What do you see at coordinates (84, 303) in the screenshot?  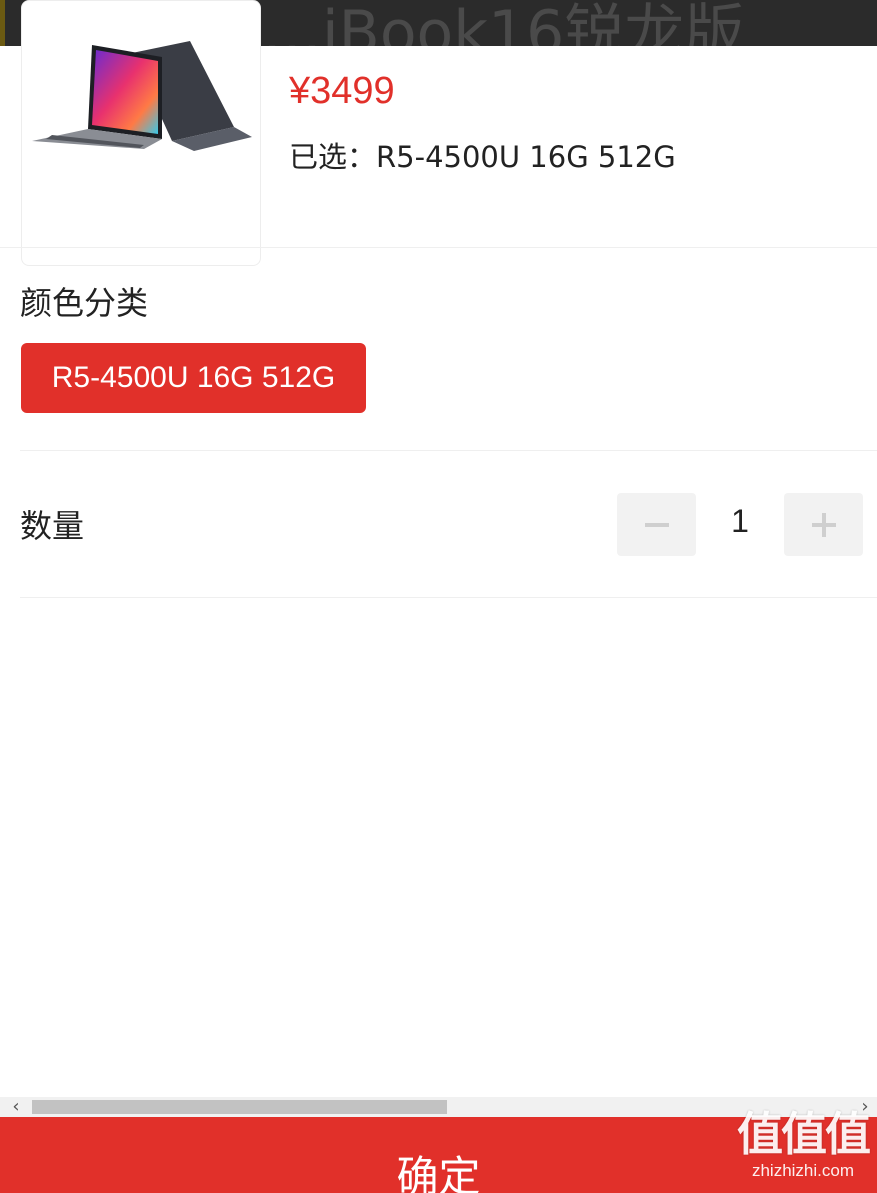 I see `color-section-title: 颜色分类` at bounding box center [84, 303].